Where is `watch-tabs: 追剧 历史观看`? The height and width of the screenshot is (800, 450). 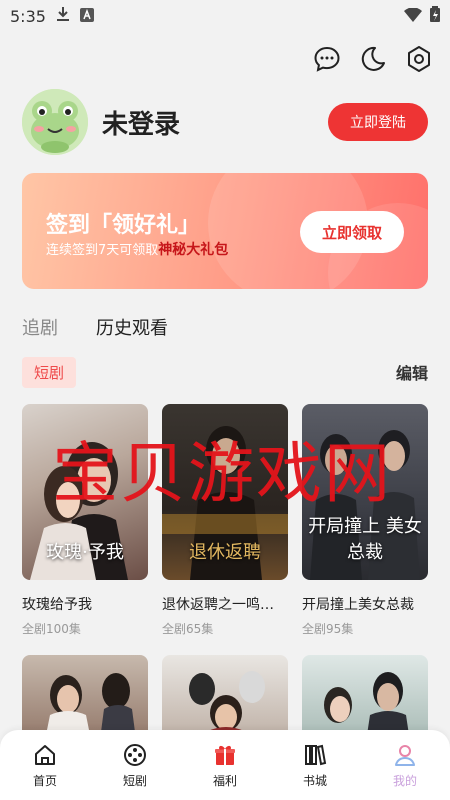 watch-tabs: 追剧 历史观看 is located at coordinates (95, 327).